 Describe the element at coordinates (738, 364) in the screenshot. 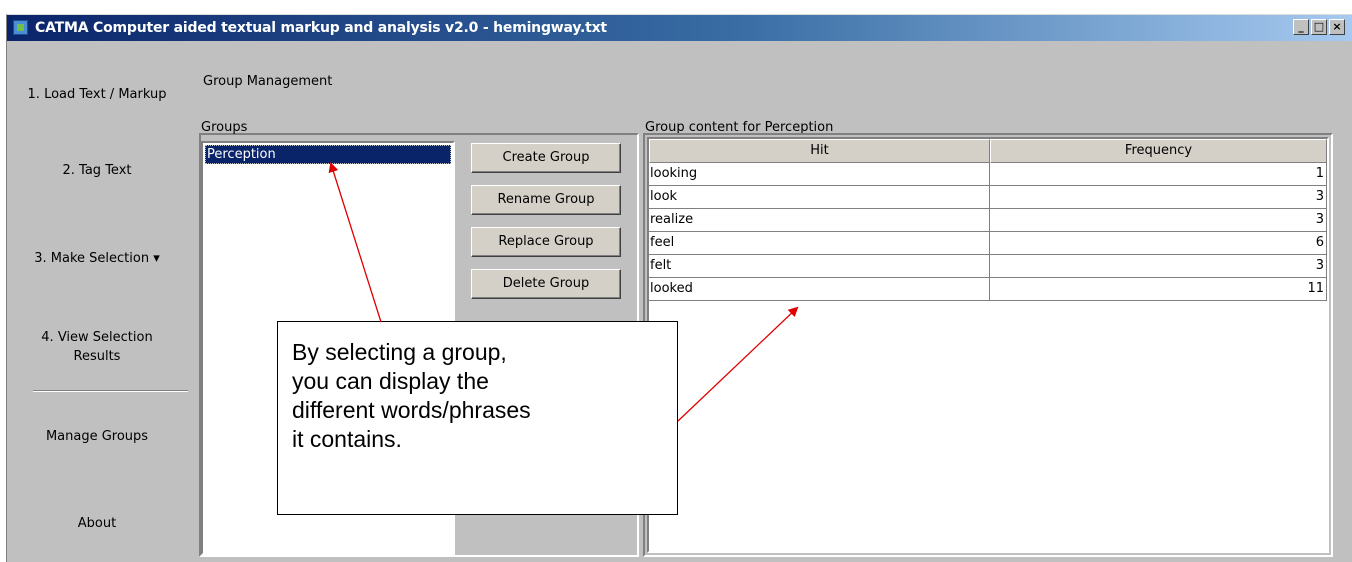

I see `arrow-to-group-content` at that location.